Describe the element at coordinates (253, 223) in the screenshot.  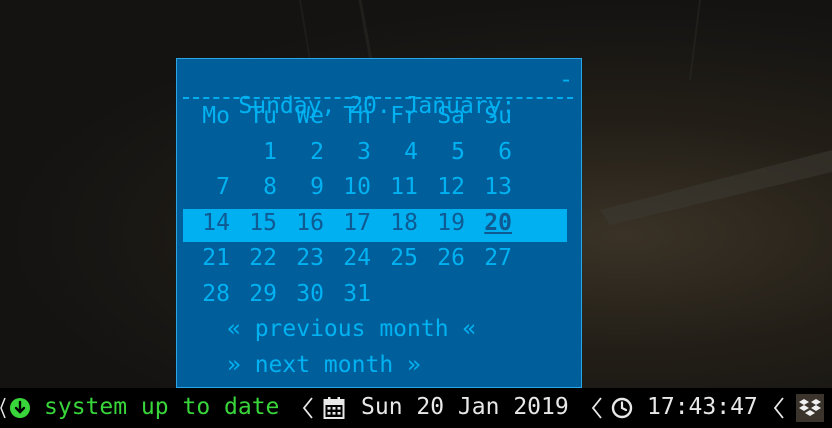
I see `day-cell: 15` at that location.